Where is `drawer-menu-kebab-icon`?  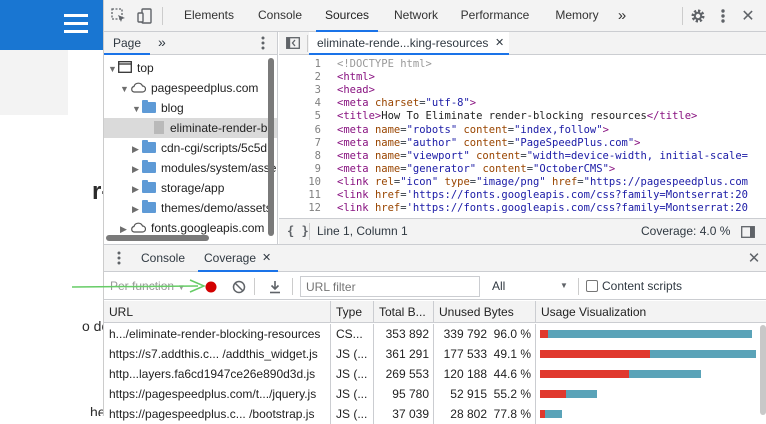 drawer-menu-kebab-icon is located at coordinates (119, 258).